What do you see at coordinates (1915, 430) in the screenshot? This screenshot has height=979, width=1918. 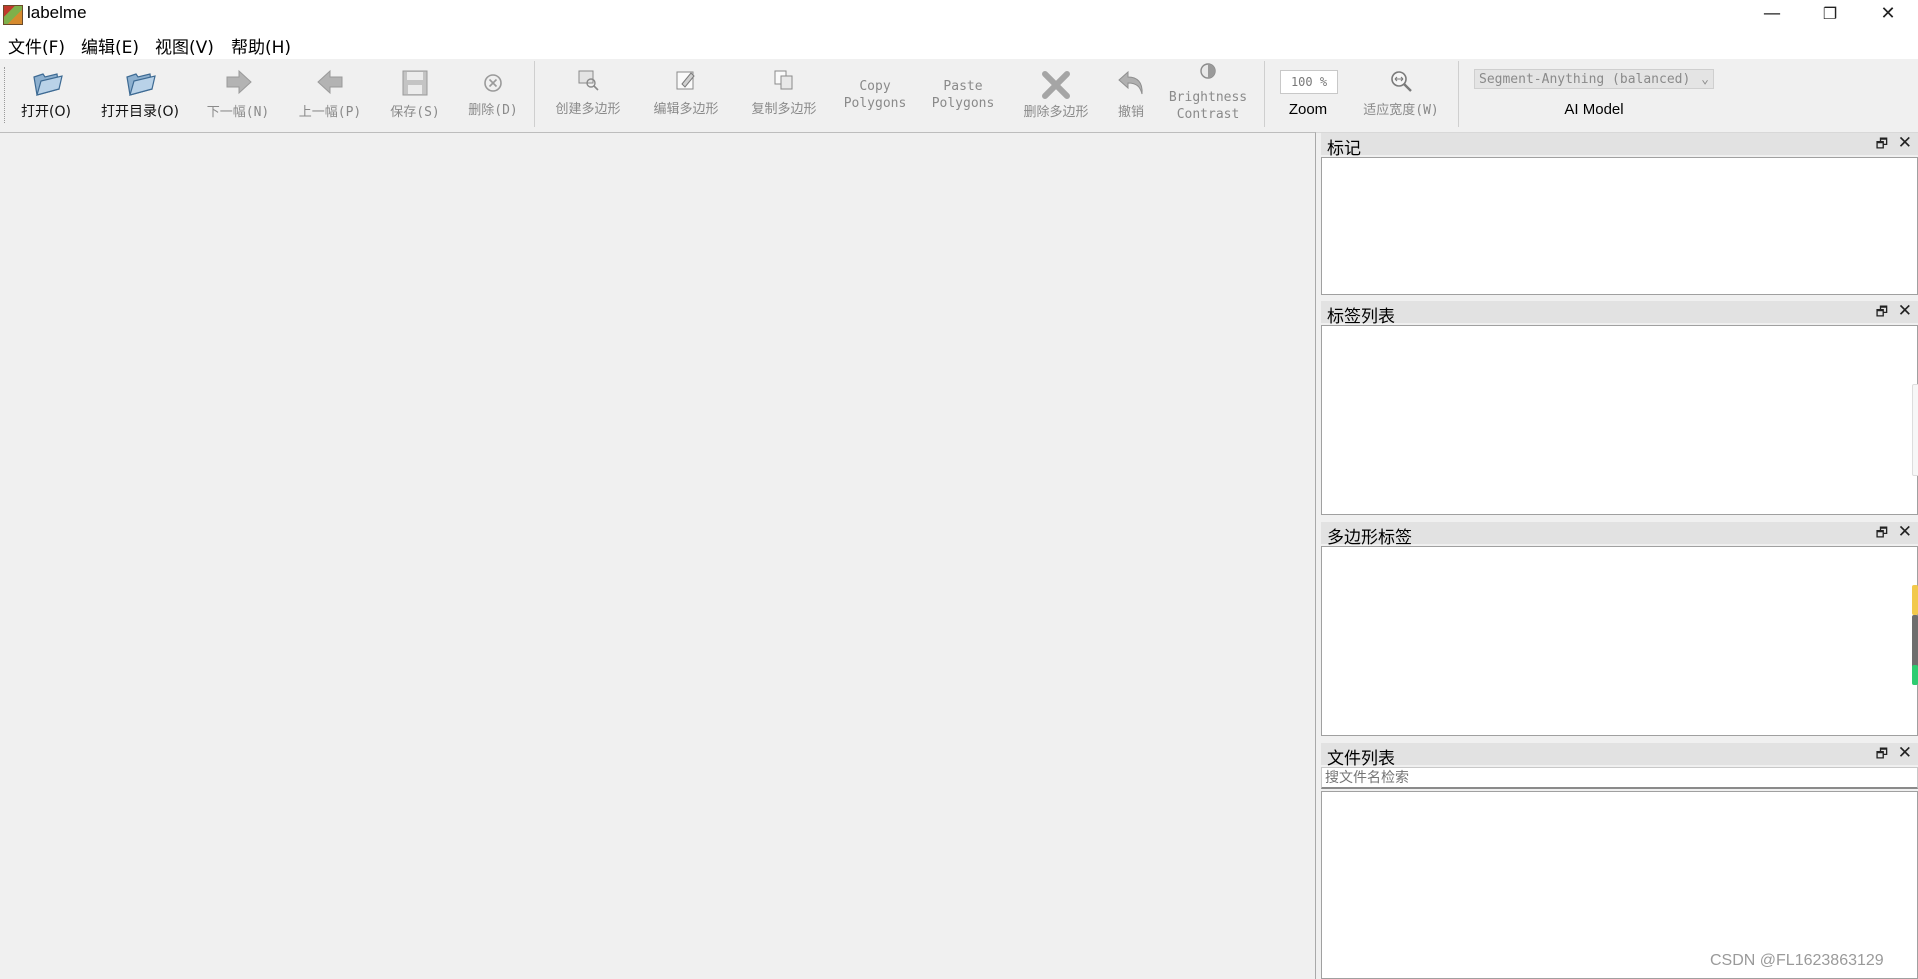 I see `edge-widget` at bounding box center [1915, 430].